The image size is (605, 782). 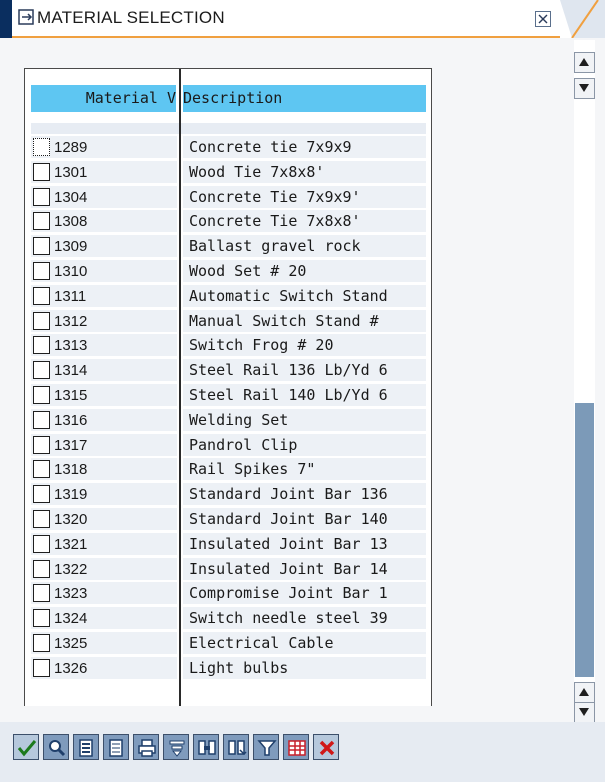 What do you see at coordinates (116, 747) in the screenshot?
I see `deselect-all-button` at bounding box center [116, 747].